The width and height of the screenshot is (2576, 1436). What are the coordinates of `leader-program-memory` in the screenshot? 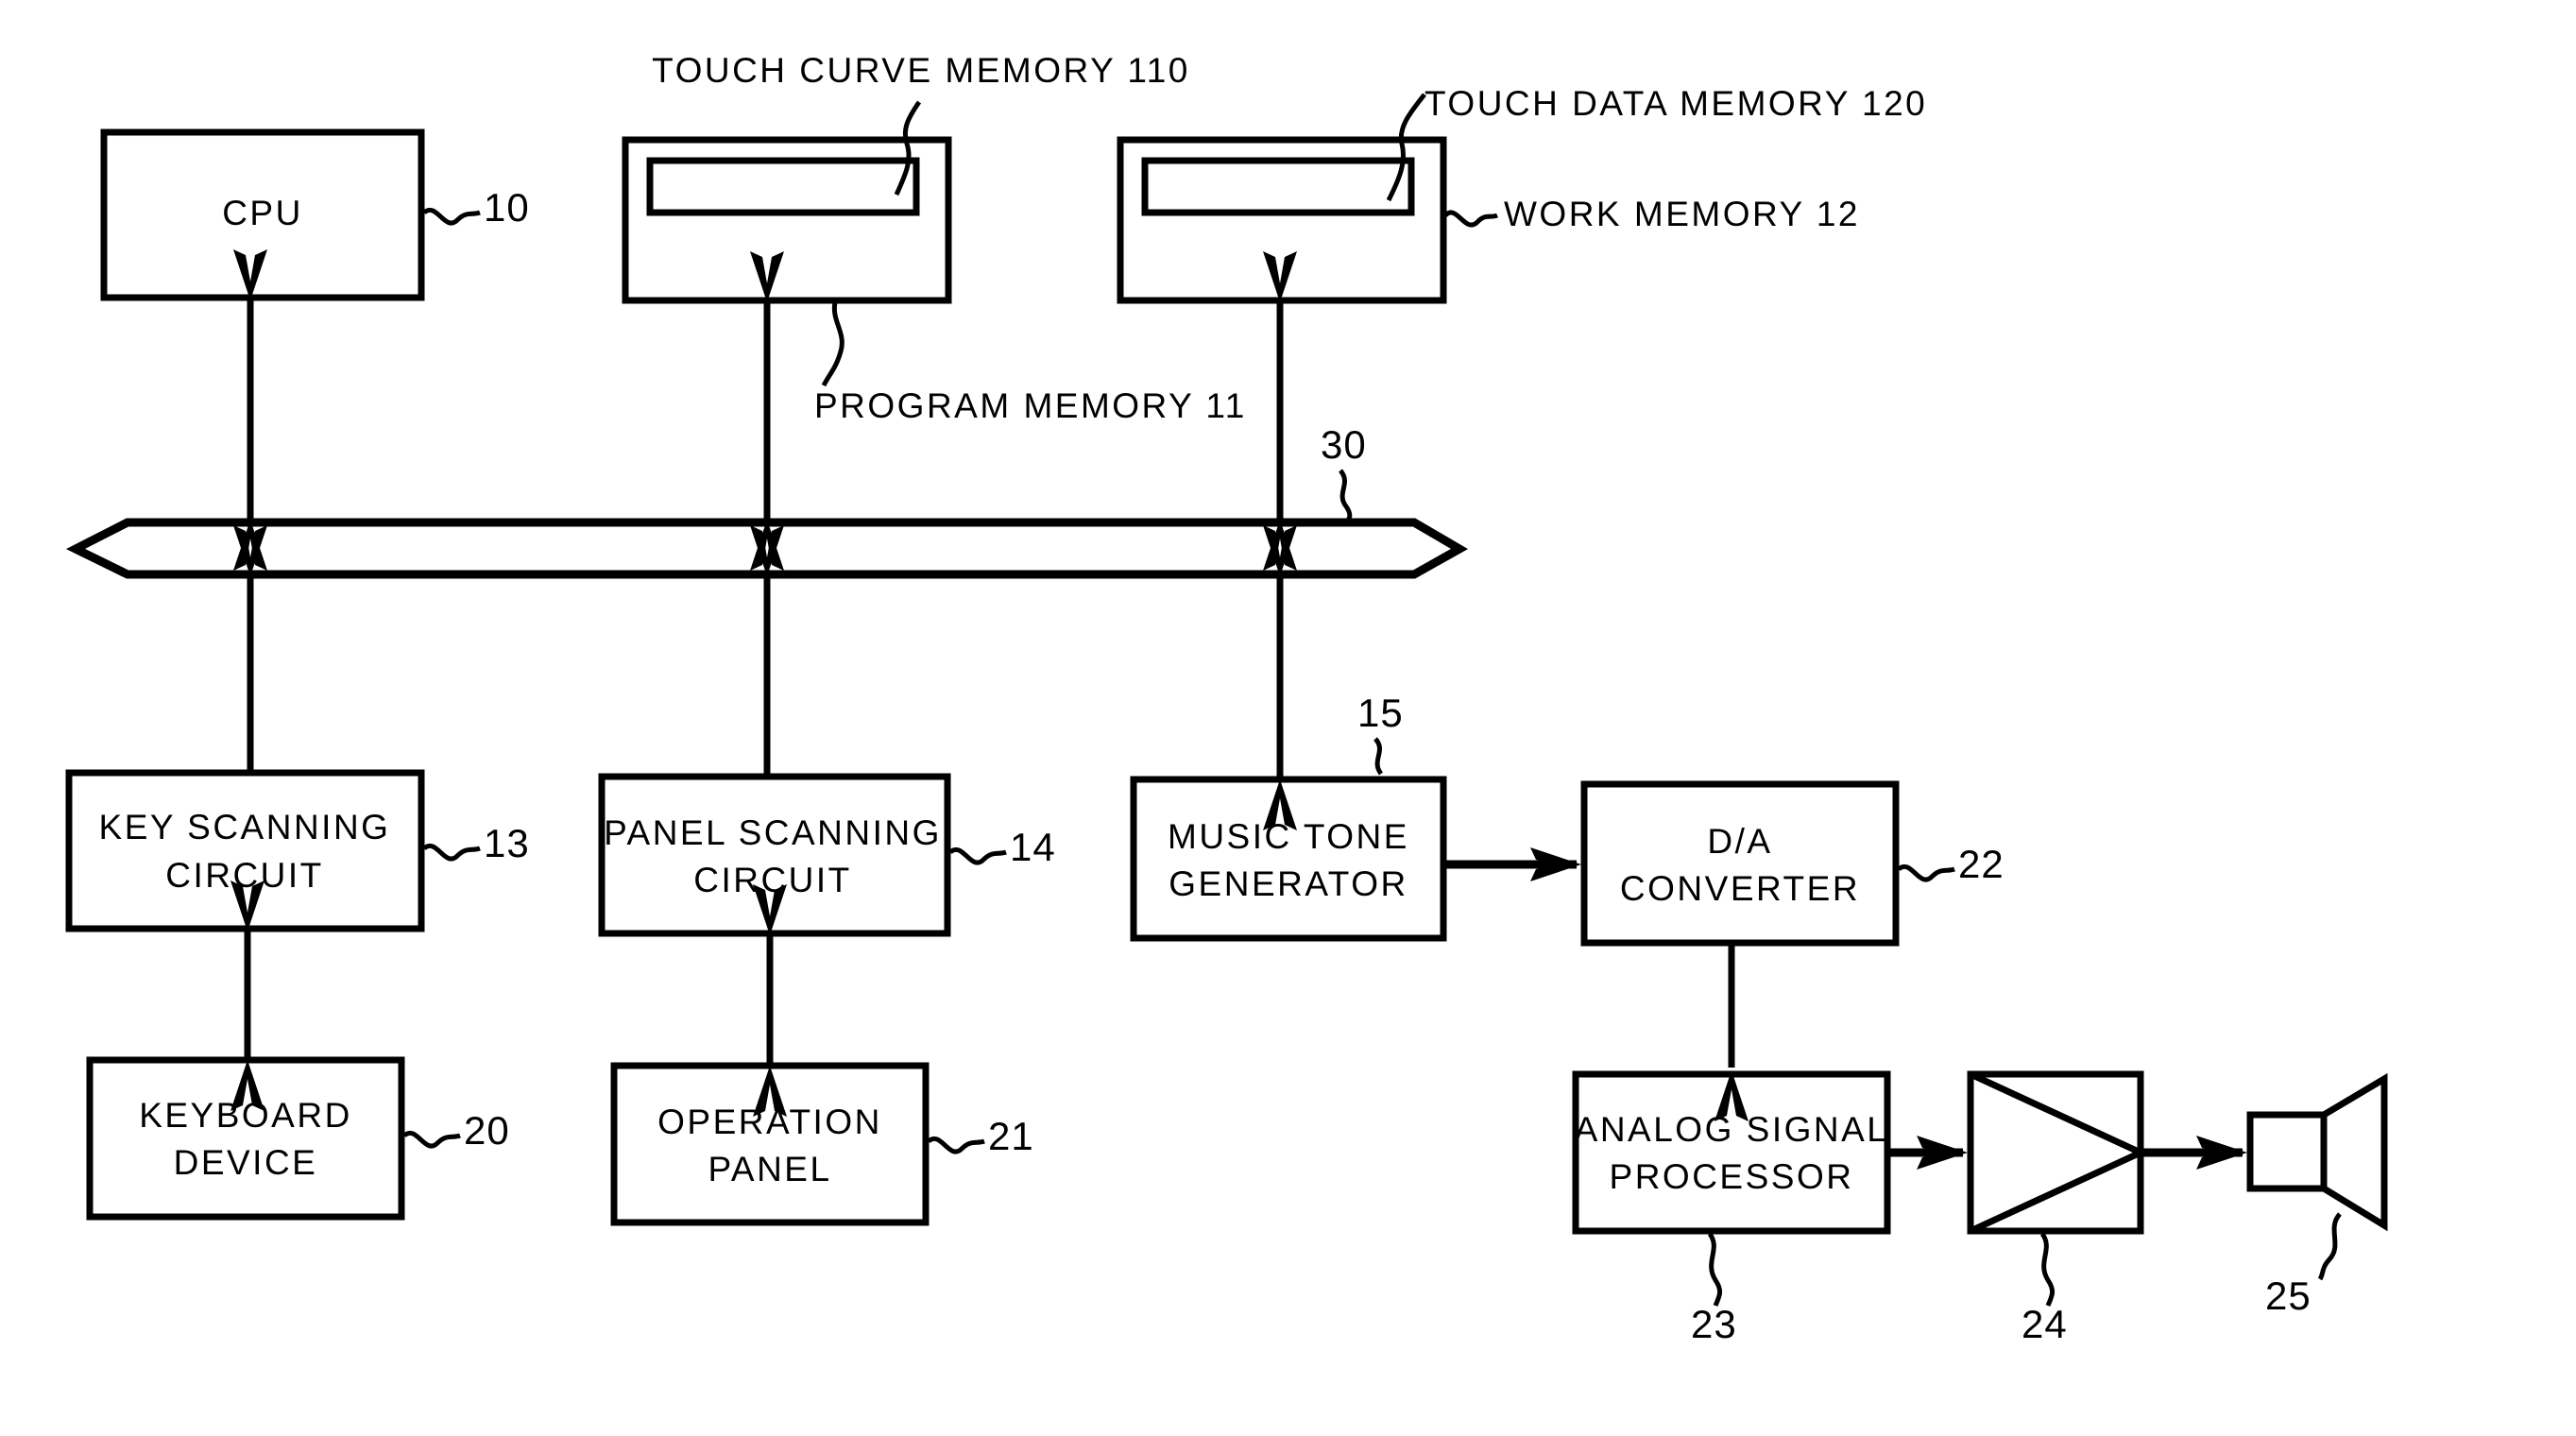 It's located at (833, 344).